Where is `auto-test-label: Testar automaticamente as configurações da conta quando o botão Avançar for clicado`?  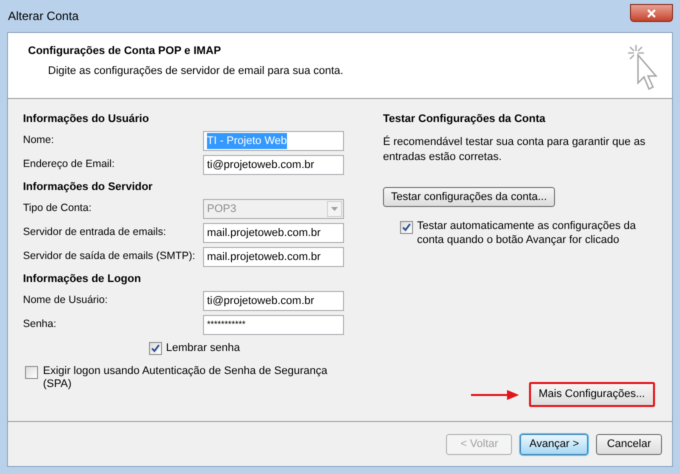 auto-test-label: Testar automaticamente as configurações da conta quando o botão Avançar for clicado is located at coordinates (527, 233).